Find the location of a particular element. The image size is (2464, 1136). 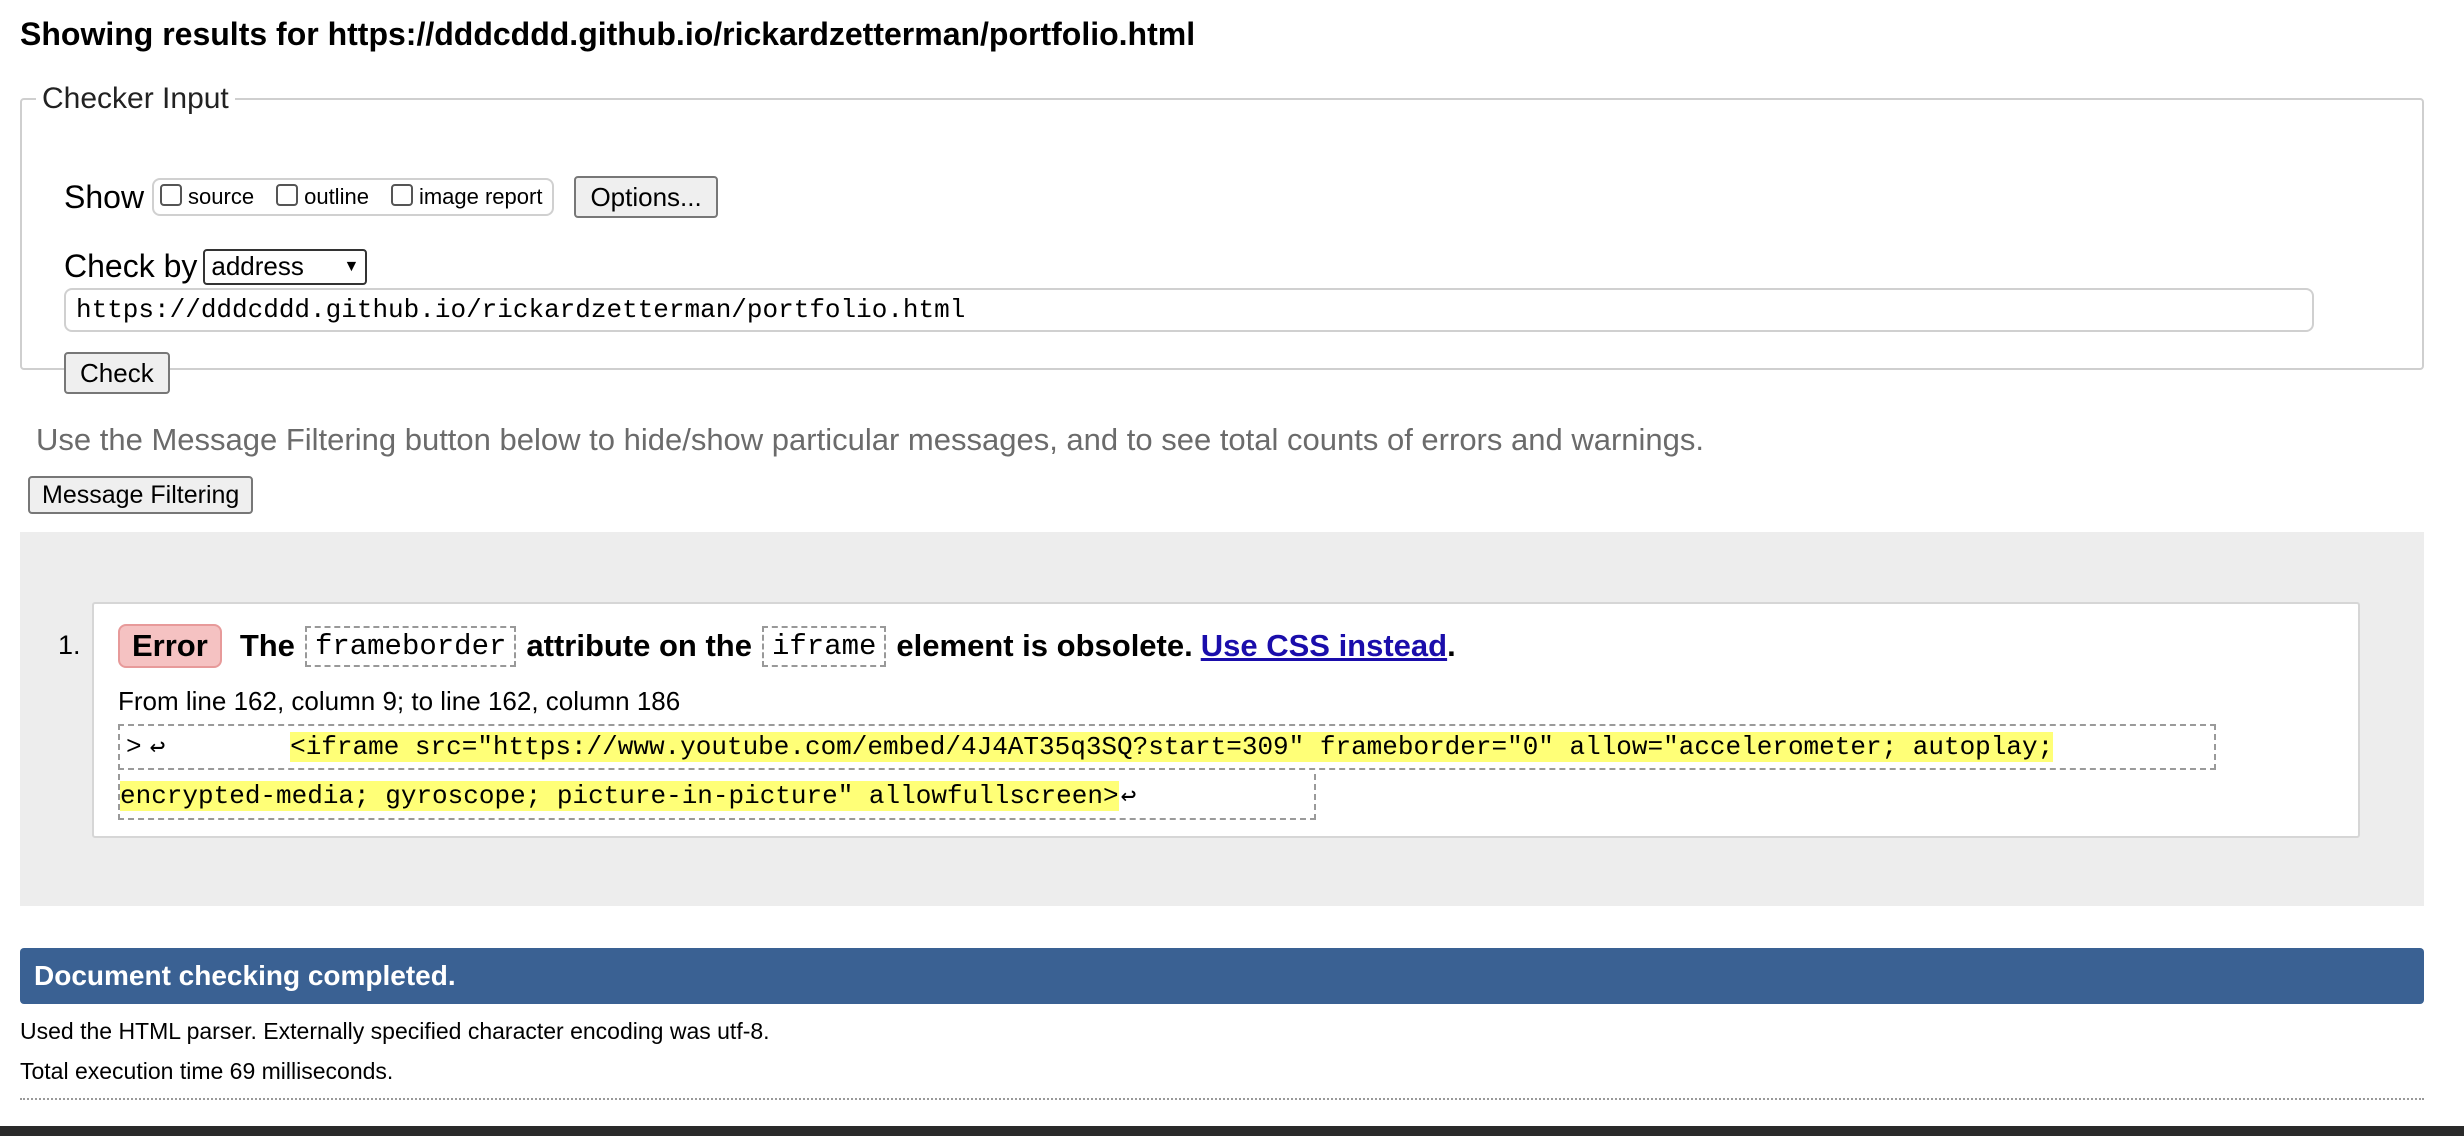

use-css-instead-link: Use CSS instead is located at coordinates (1324, 646).